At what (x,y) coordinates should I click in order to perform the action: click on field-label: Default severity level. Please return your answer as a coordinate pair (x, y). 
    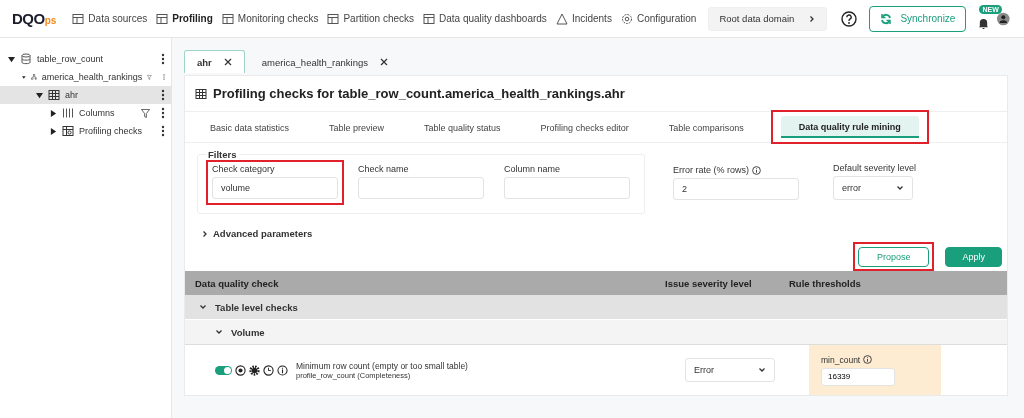
    Looking at the image, I should click on (875, 168).